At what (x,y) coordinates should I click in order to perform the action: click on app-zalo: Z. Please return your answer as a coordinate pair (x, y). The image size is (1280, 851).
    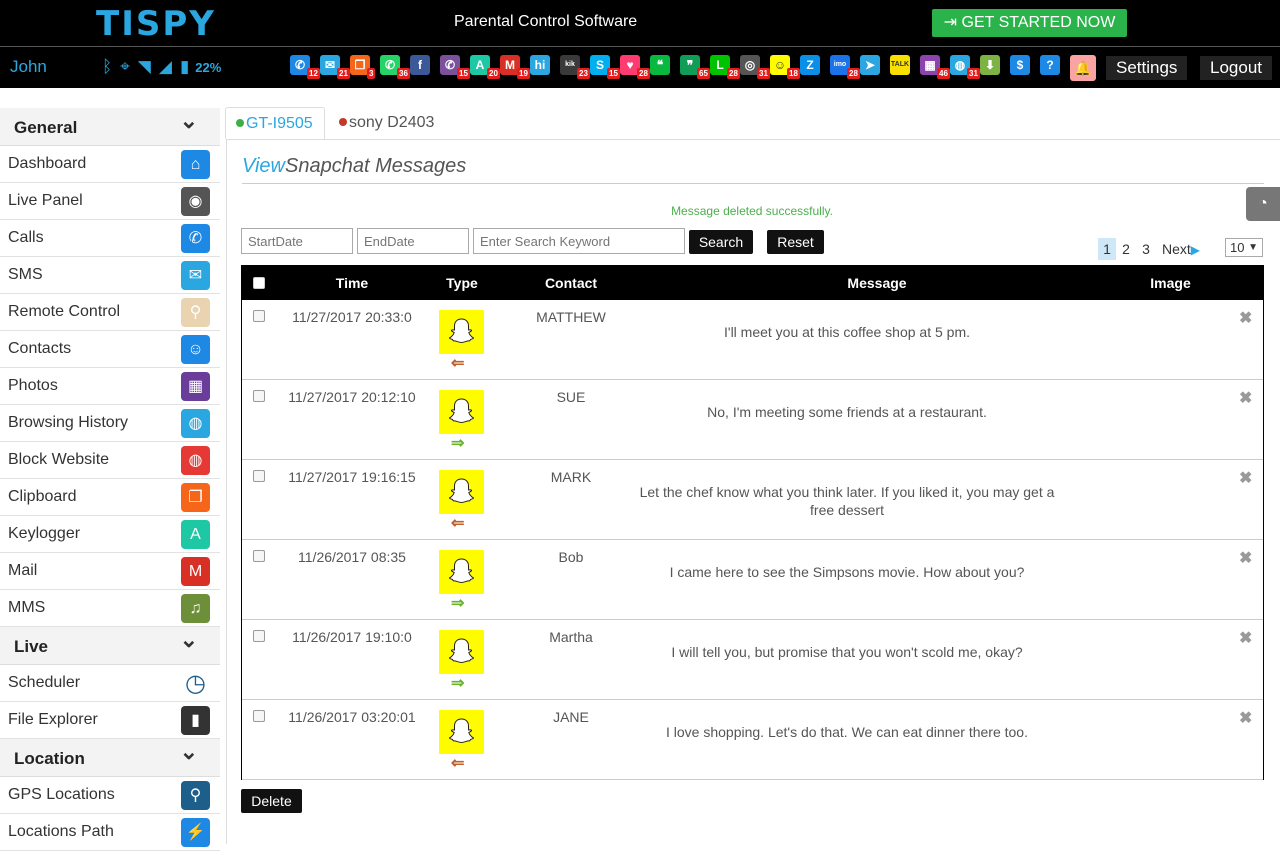
    Looking at the image, I should click on (815, 67).